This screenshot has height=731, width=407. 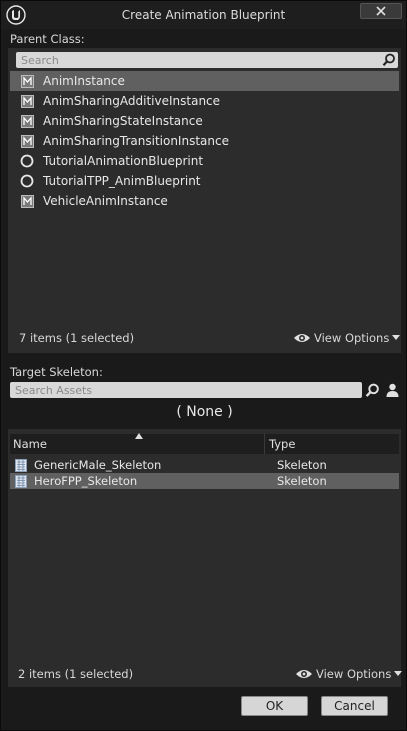 I want to click on parent-class-search-input, so click(x=207, y=60).